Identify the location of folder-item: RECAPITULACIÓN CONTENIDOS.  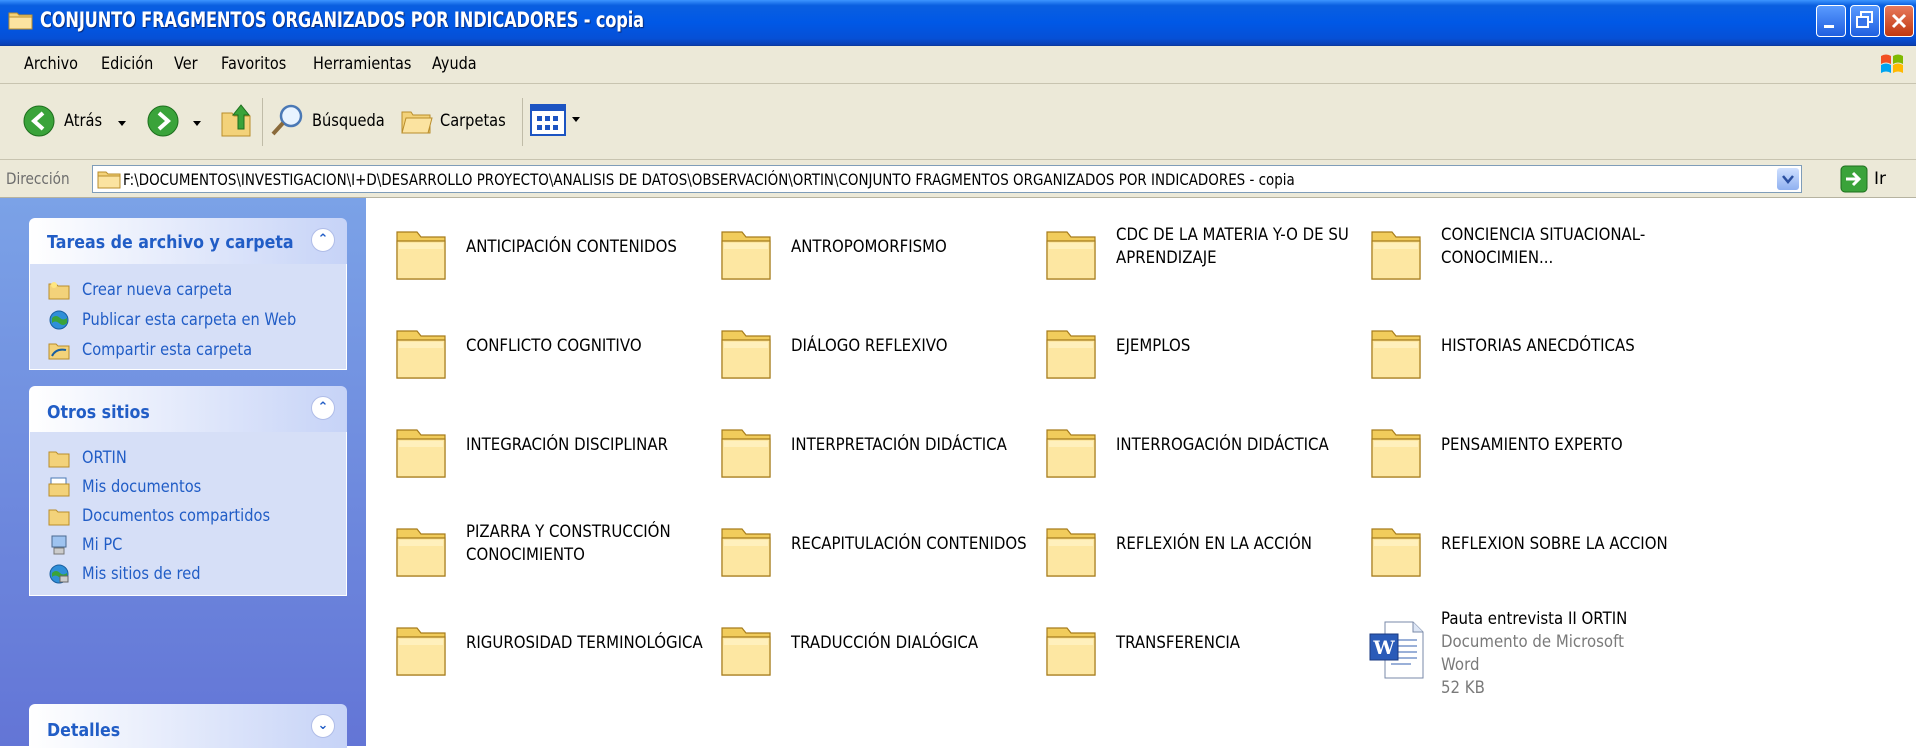
(865, 544).